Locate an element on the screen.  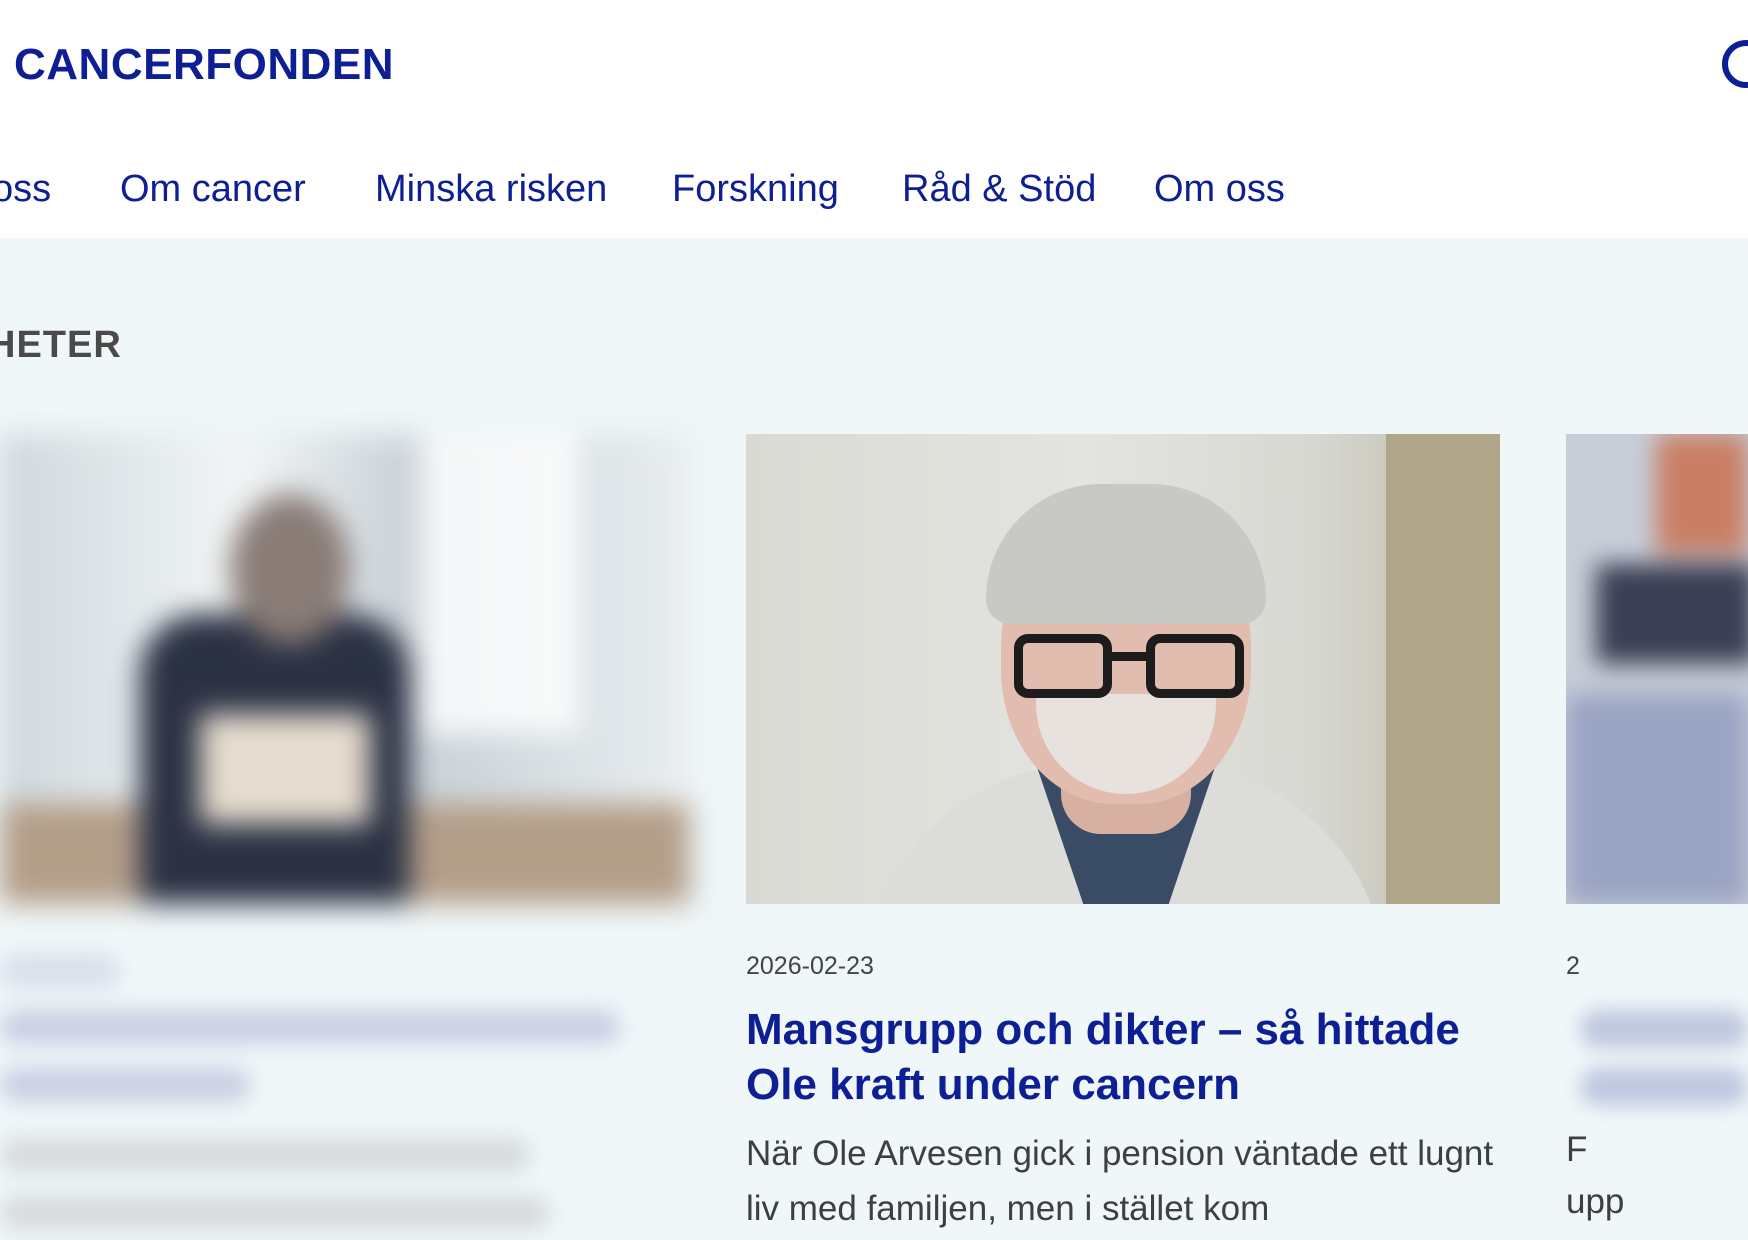
nav-item-om-oss: Om oss is located at coordinates (1219, 189).